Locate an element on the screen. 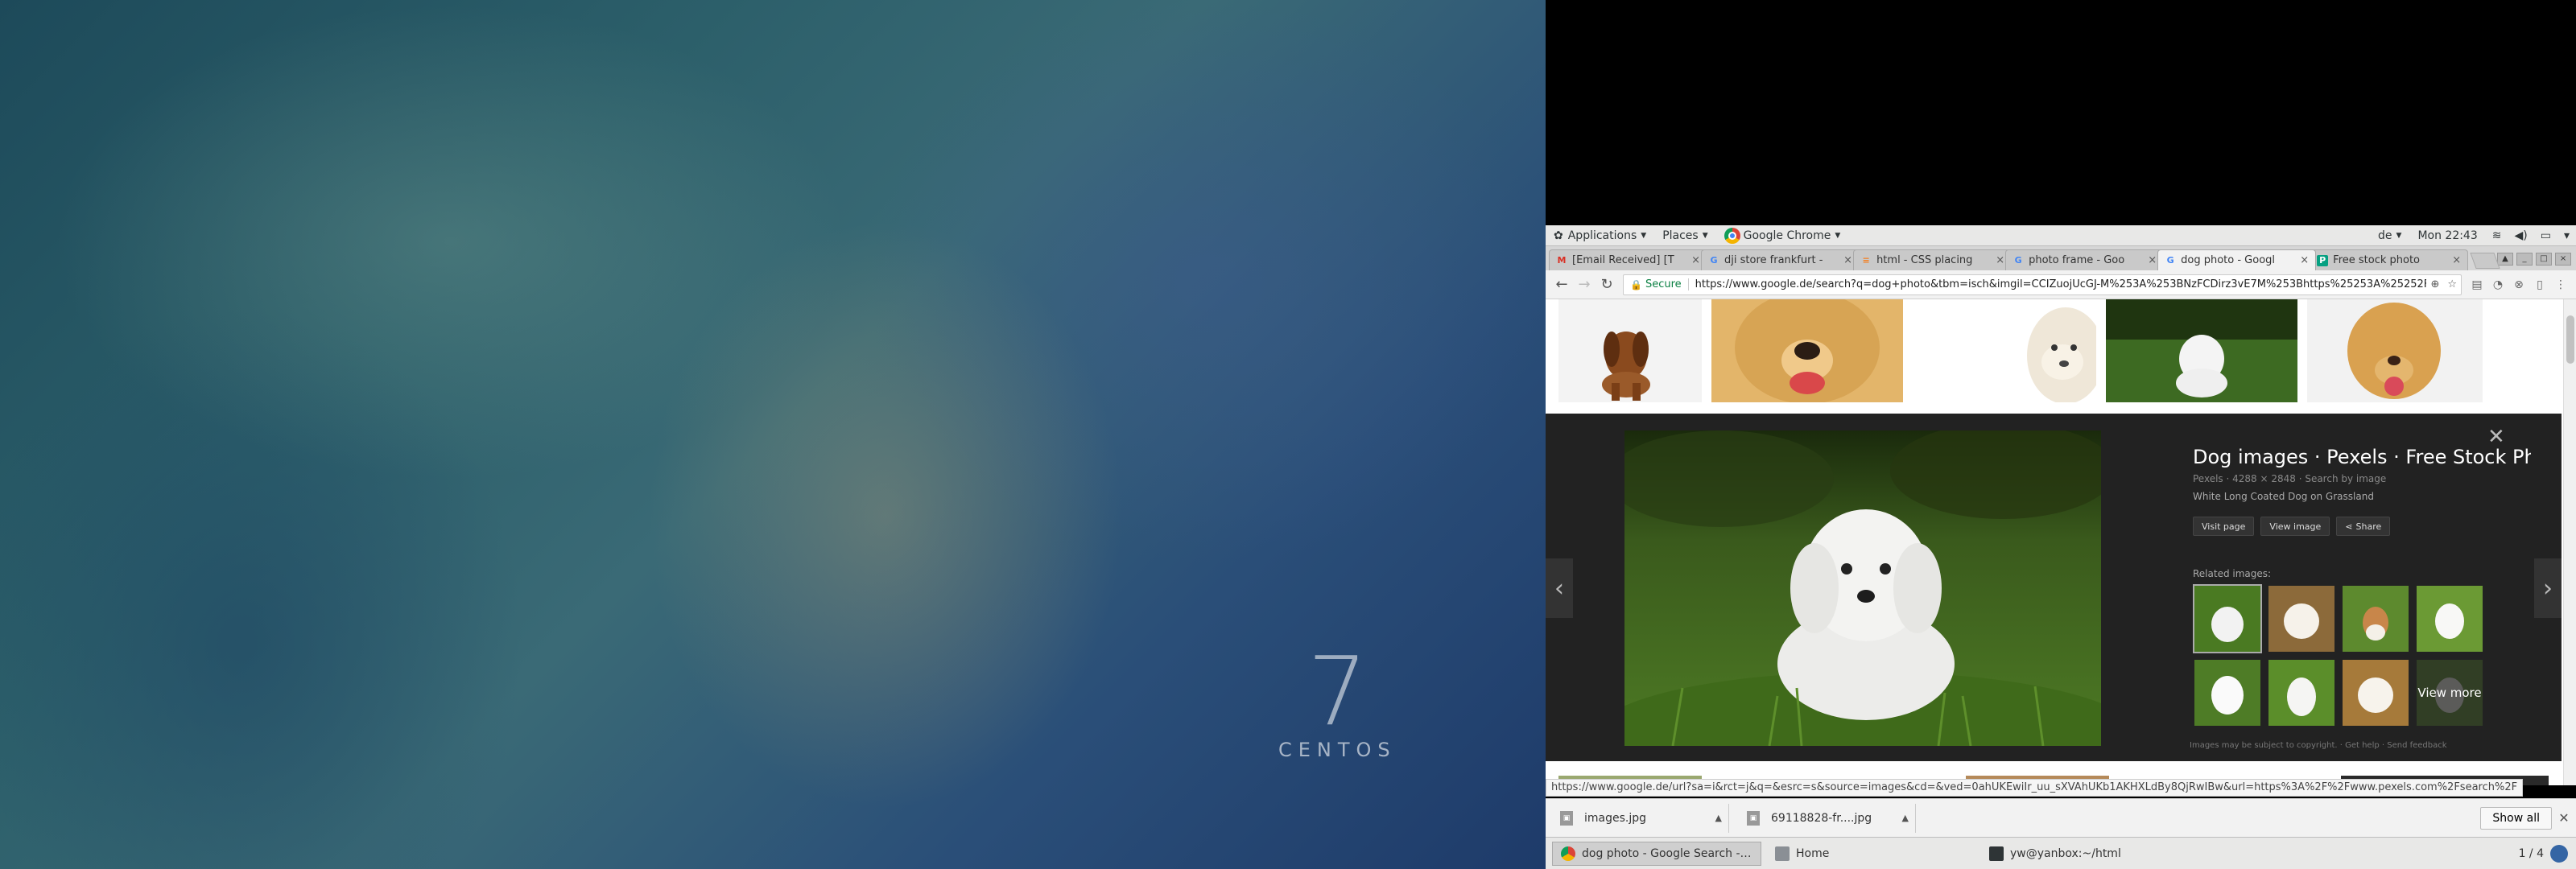 The height and width of the screenshot is (869, 2576). clock: Mon 22:43 is located at coordinates (2447, 236).